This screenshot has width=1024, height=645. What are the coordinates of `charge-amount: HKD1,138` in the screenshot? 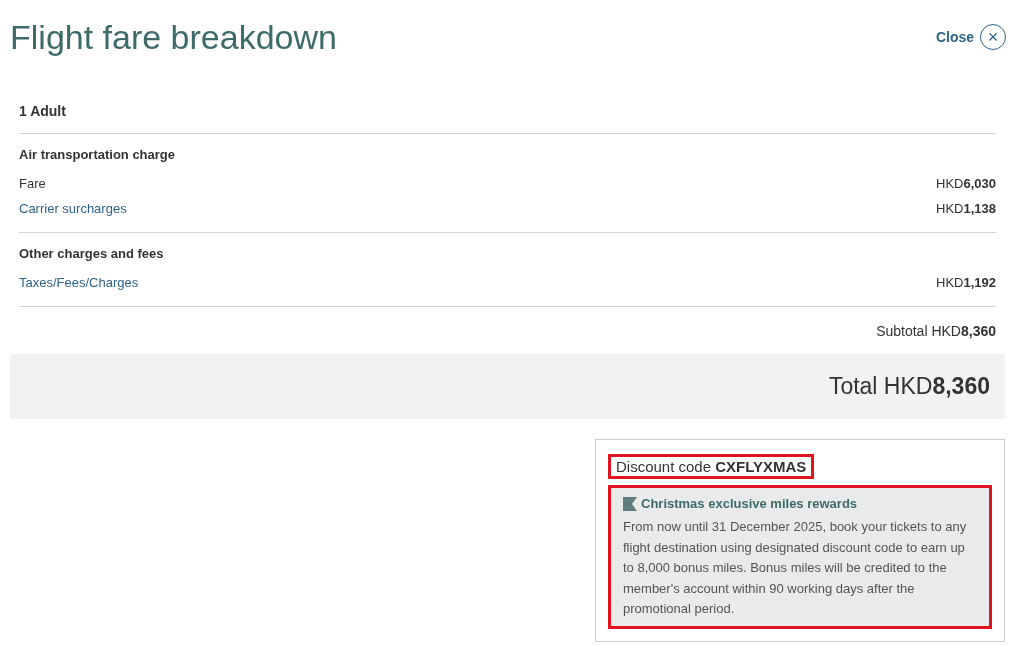 It's located at (966, 208).